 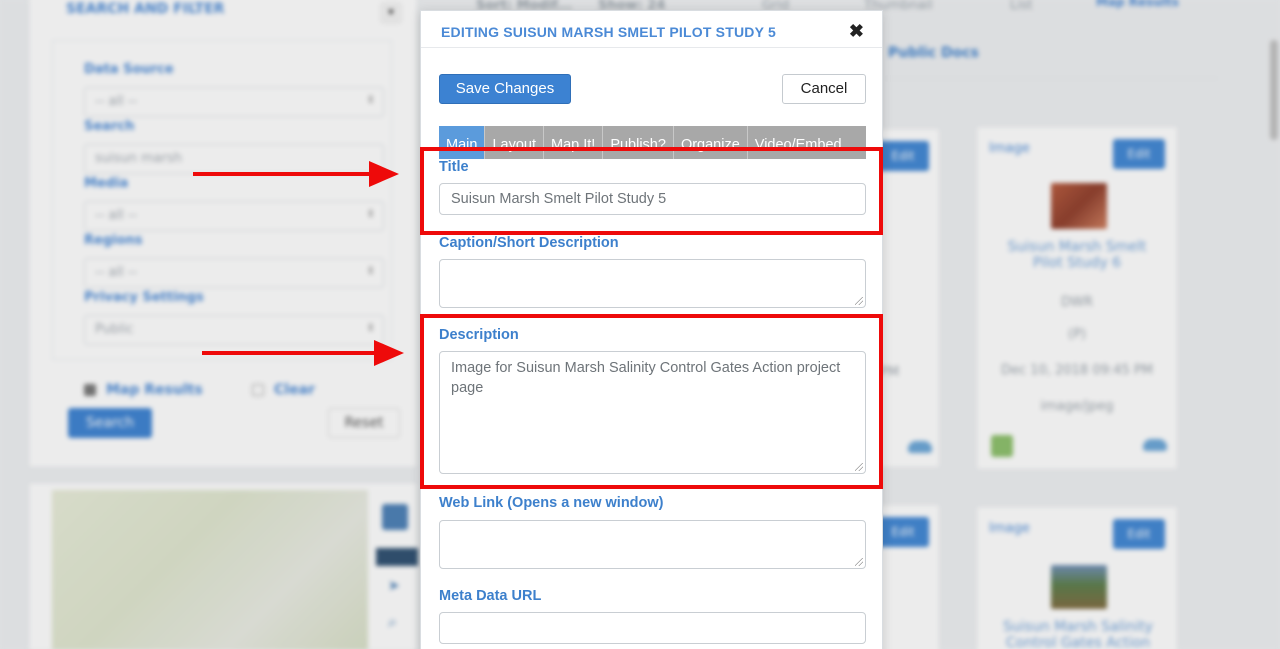 What do you see at coordinates (551, 503) in the screenshot?
I see `web-link-label: Web Link (Opens a new window)` at bounding box center [551, 503].